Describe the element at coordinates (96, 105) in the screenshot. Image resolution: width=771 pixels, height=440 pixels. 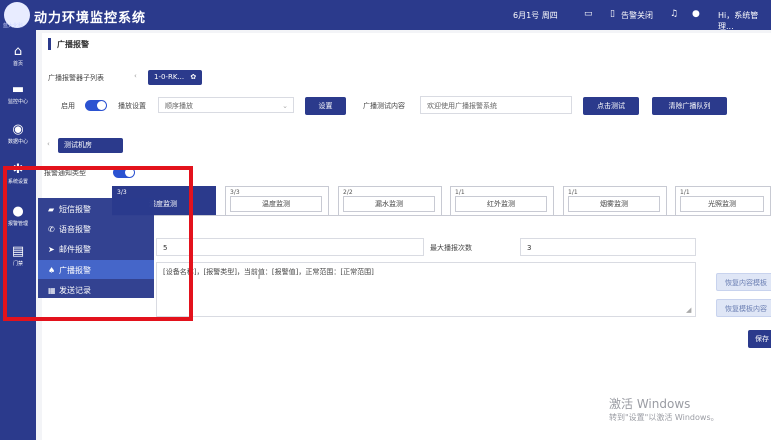
I see `enable-toggle` at that location.